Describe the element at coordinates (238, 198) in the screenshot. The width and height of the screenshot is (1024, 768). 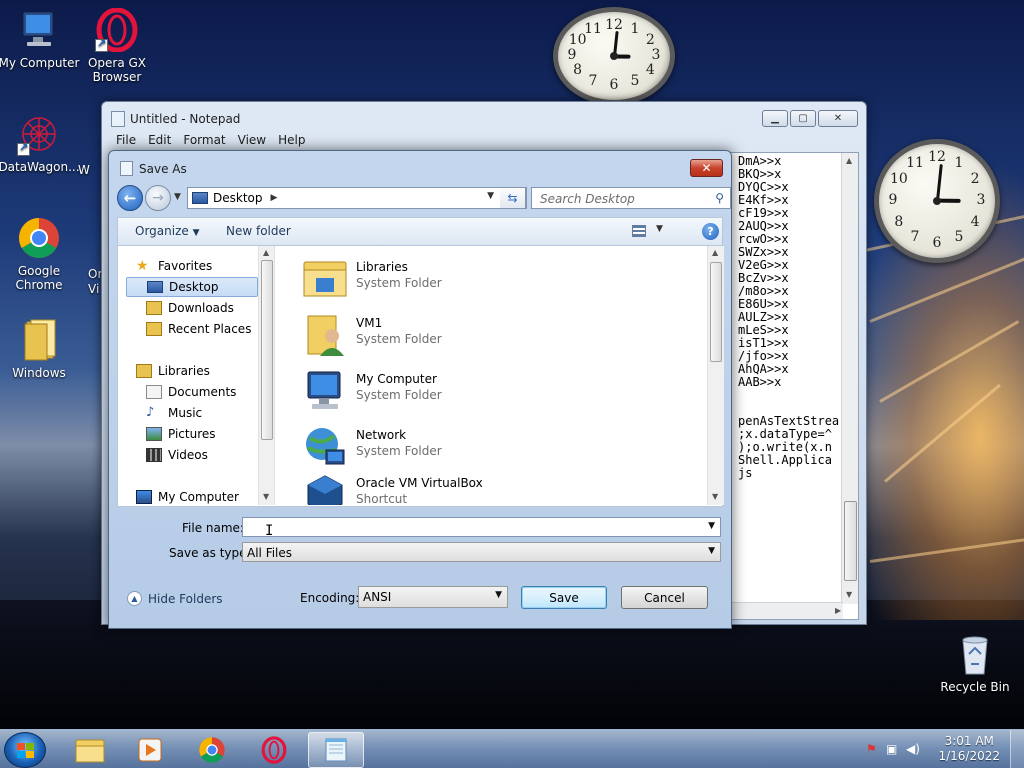
I see `address-location: Desktop` at that location.